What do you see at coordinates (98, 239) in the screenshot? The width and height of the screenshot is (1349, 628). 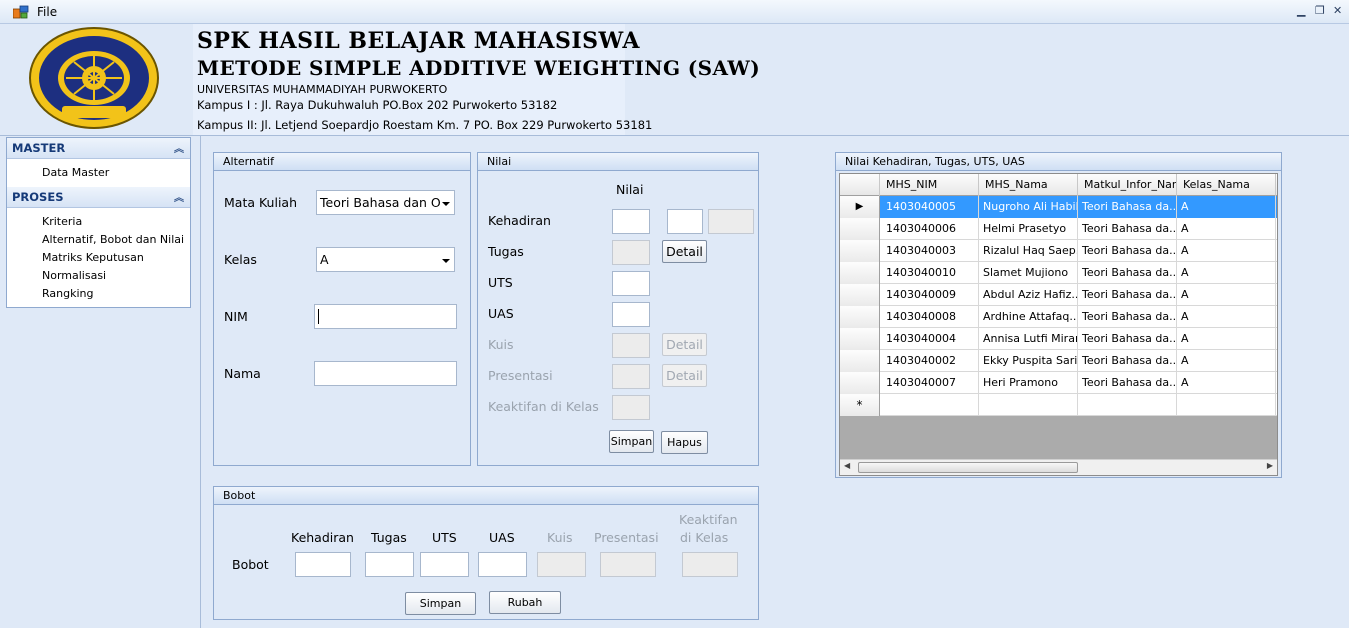 I see `sidebar-item-alternatif: Alternatif, Bobot dan Nilai` at bounding box center [98, 239].